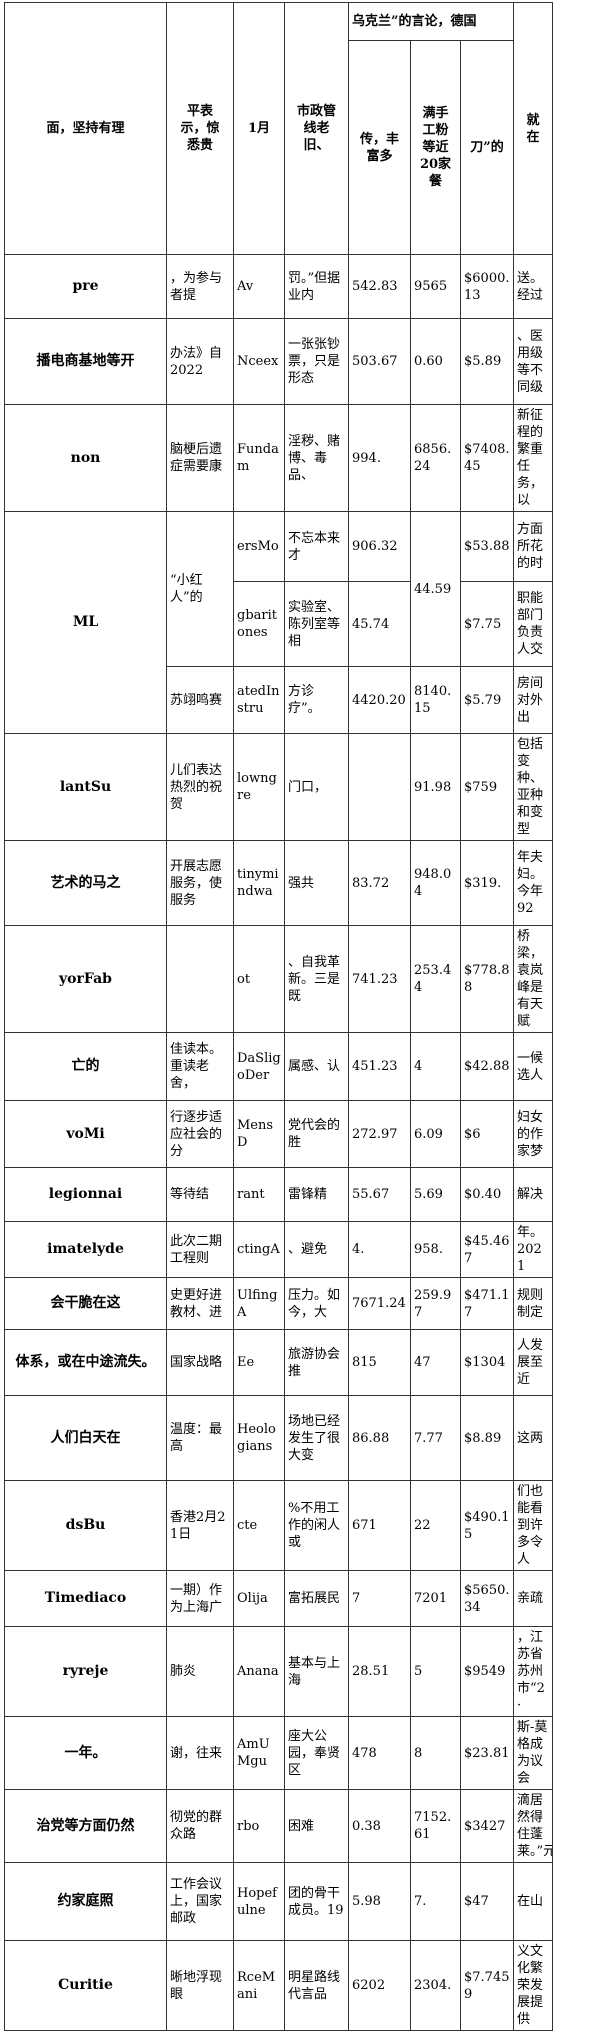 The image size is (612, 2031). Describe the element at coordinates (200, 1362) in the screenshot. I see `cell: 国家战略` at that location.